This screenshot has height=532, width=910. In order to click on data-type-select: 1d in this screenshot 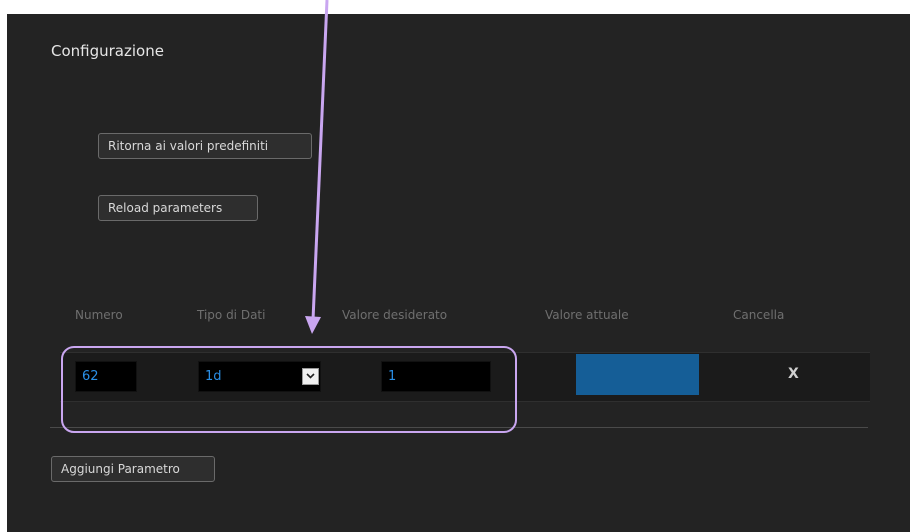, I will do `click(259, 376)`.